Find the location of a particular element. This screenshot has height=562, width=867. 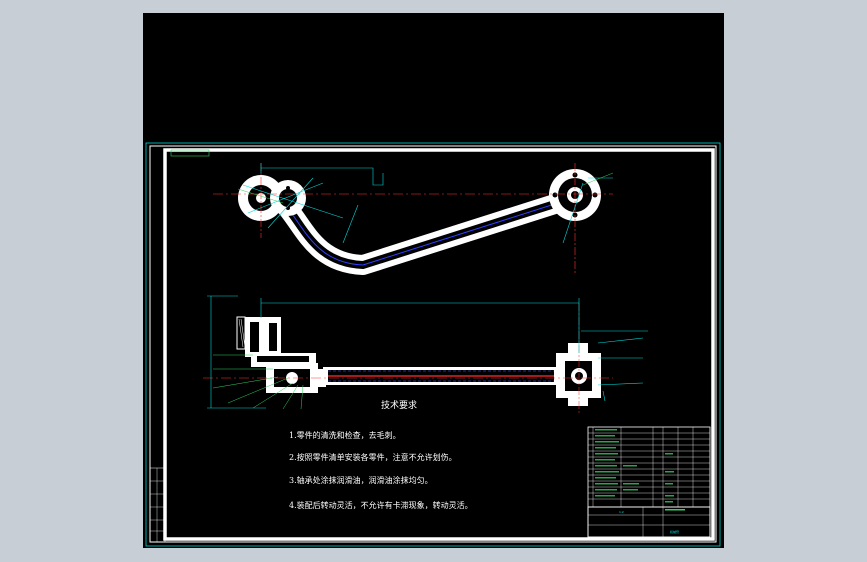

title-block-scale: 1:2 is located at coordinates (621, 512).